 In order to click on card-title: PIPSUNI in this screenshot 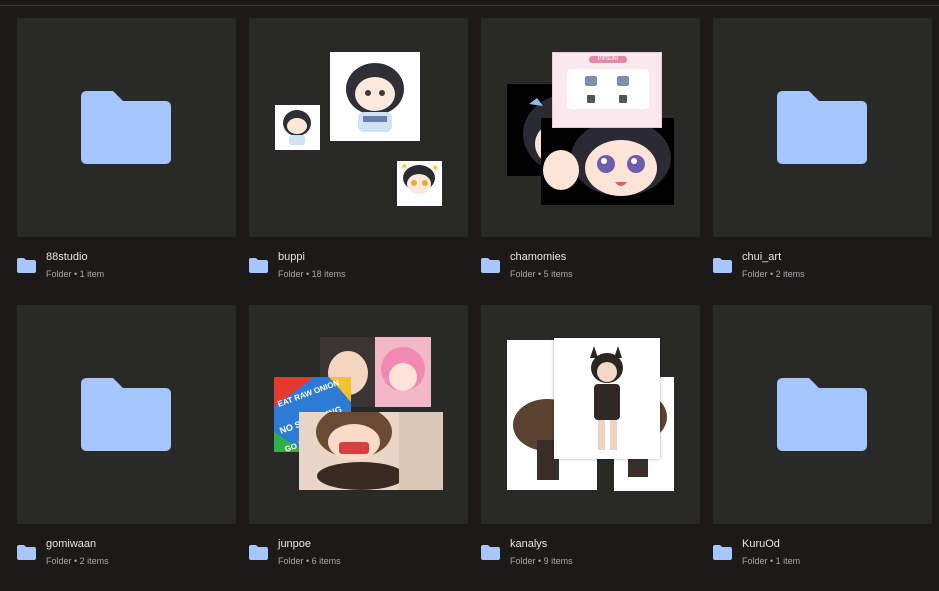, I will do `click(608, 59)`.